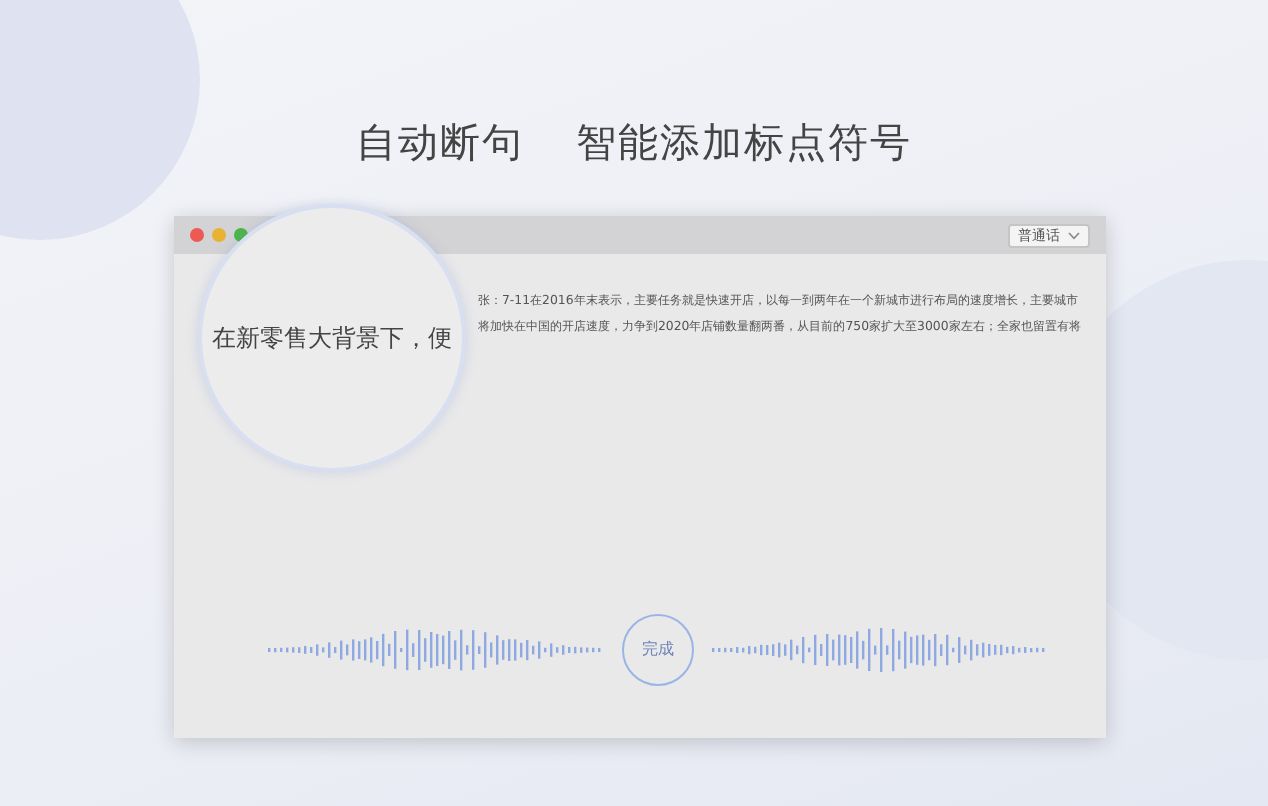 The width and height of the screenshot is (1268, 806). Describe the element at coordinates (197, 235) in the screenshot. I see `close-icon` at that location.